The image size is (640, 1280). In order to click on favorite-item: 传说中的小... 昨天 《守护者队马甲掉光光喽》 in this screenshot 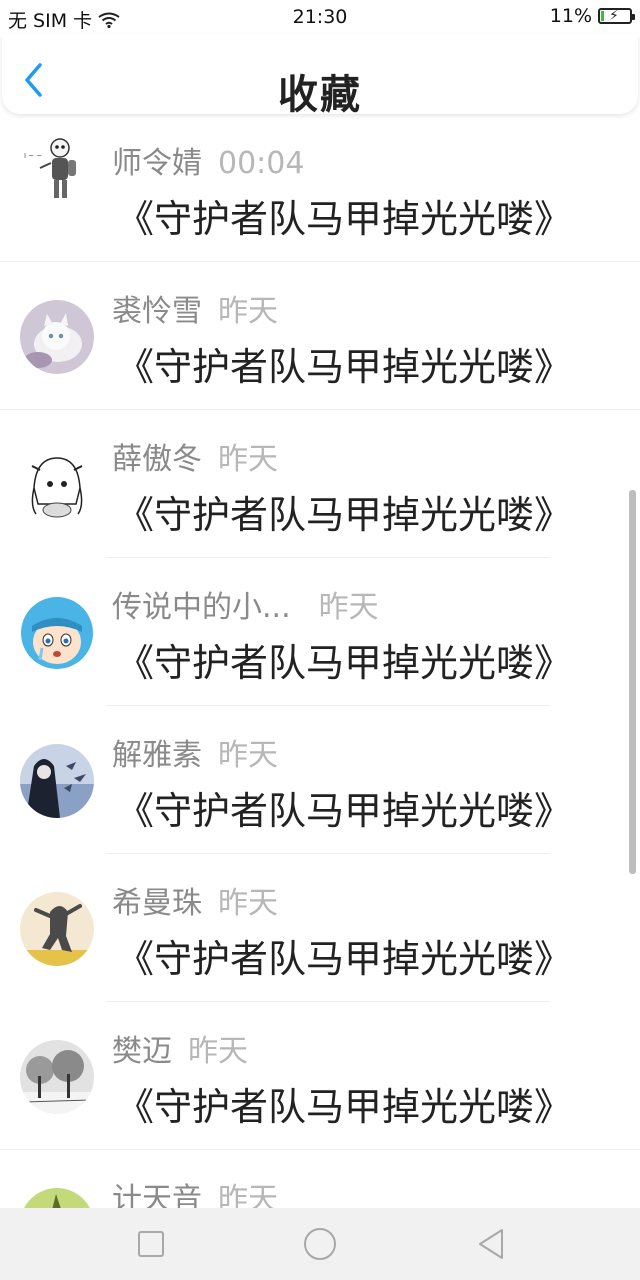, I will do `click(320, 632)`.